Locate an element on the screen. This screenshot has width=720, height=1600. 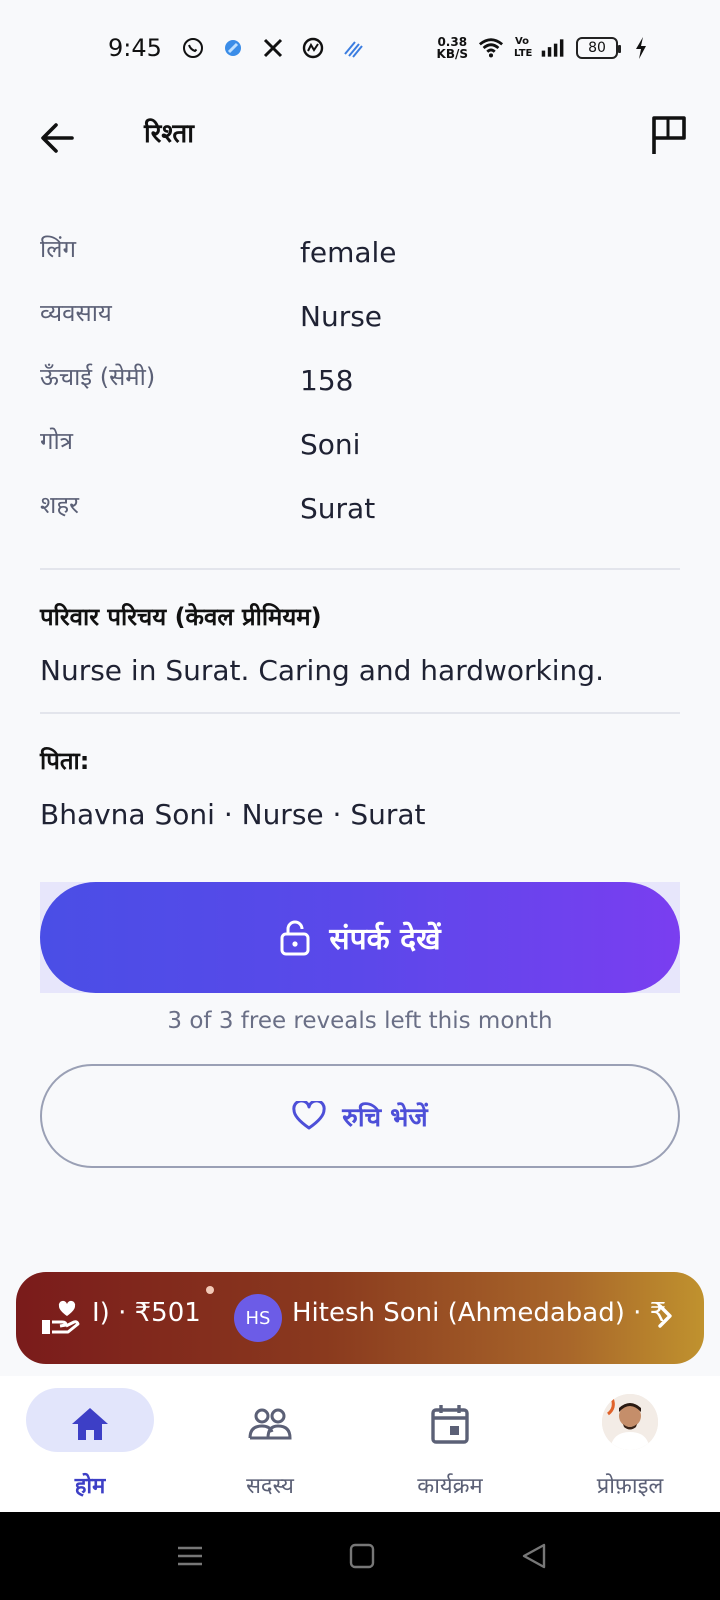
profile-photo is located at coordinates (630, 1422).